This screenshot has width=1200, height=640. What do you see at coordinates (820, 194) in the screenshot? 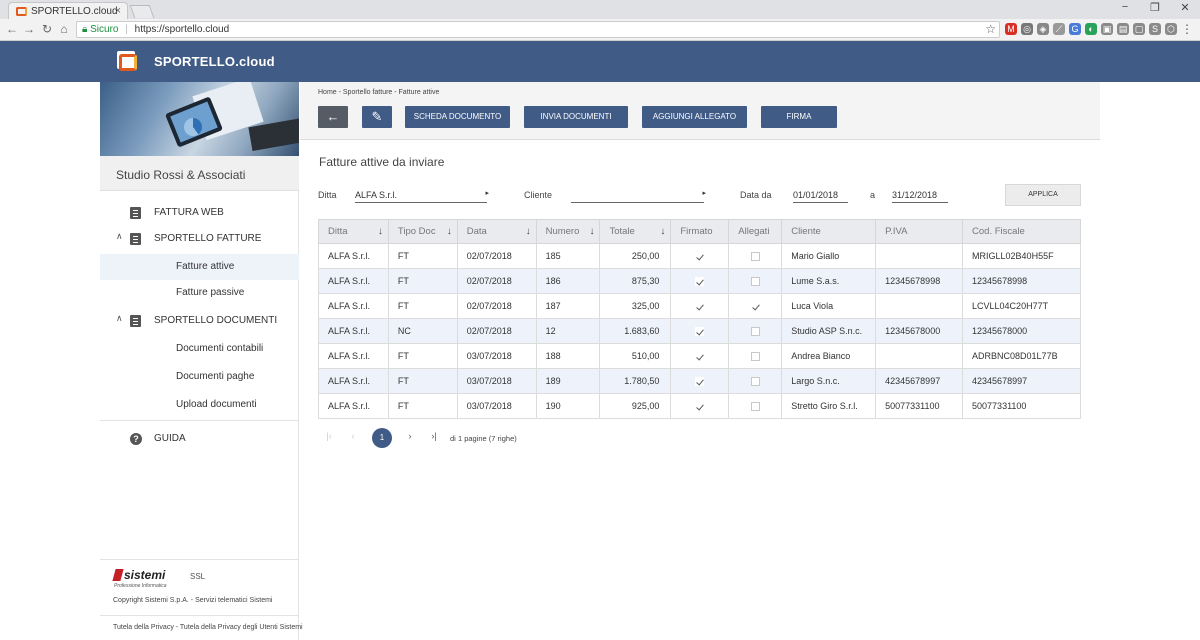
I see `data-da-field: 01/01/2018` at bounding box center [820, 194].